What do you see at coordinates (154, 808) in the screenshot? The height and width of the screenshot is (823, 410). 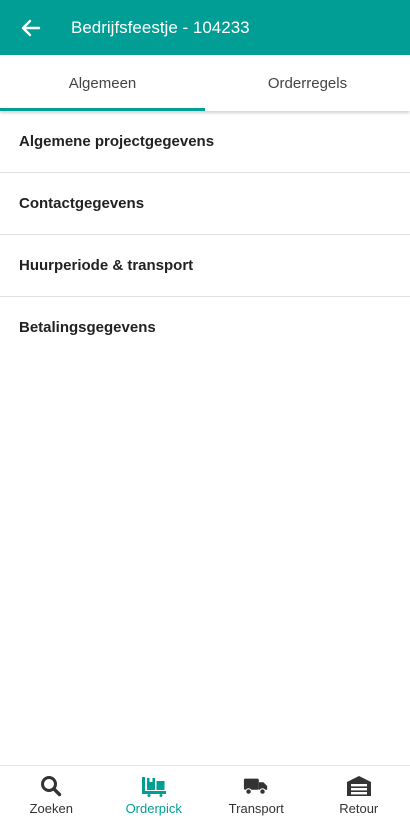 I see `nav-label: Orderpick` at bounding box center [154, 808].